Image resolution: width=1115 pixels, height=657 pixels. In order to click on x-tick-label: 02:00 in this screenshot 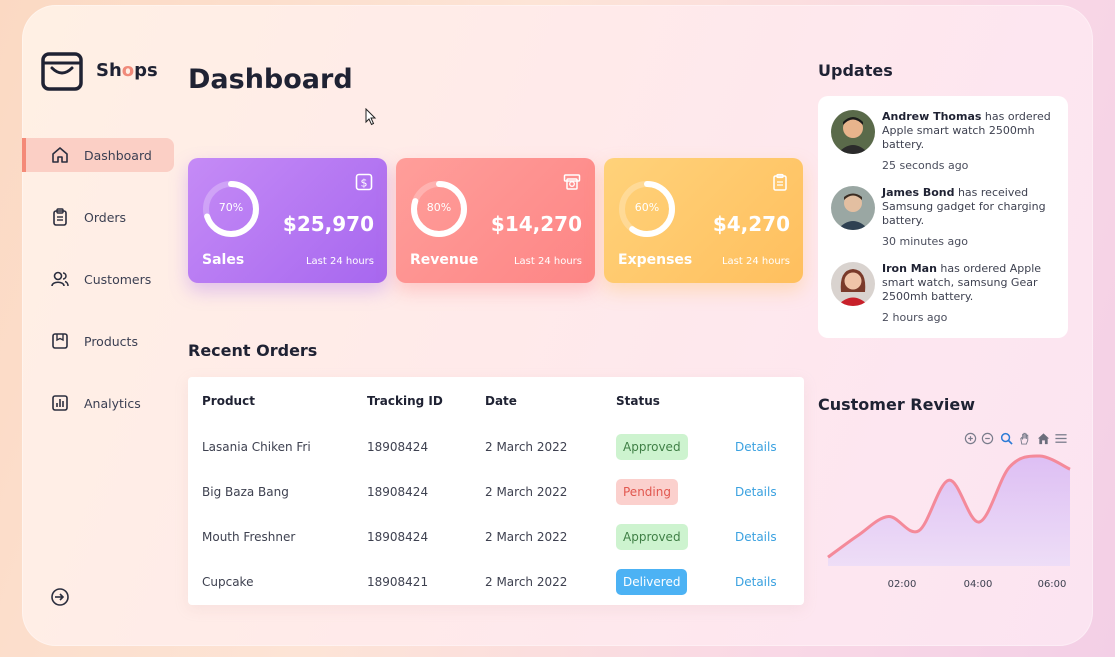, I will do `click(902, 583)`.